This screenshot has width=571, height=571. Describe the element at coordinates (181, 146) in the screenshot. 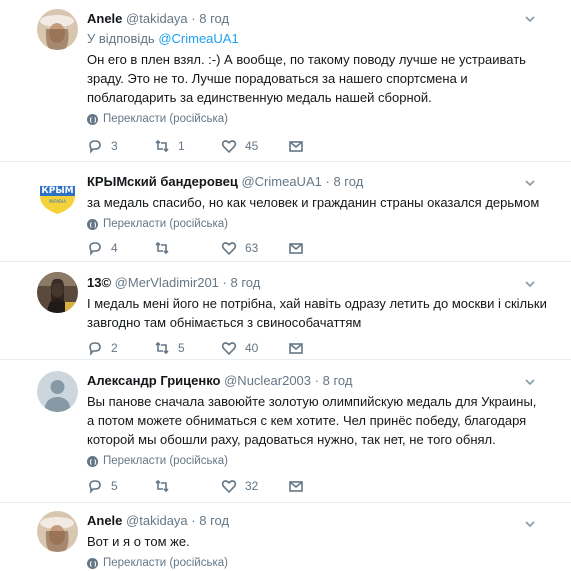

I see `retweet-count: 1` at that location.